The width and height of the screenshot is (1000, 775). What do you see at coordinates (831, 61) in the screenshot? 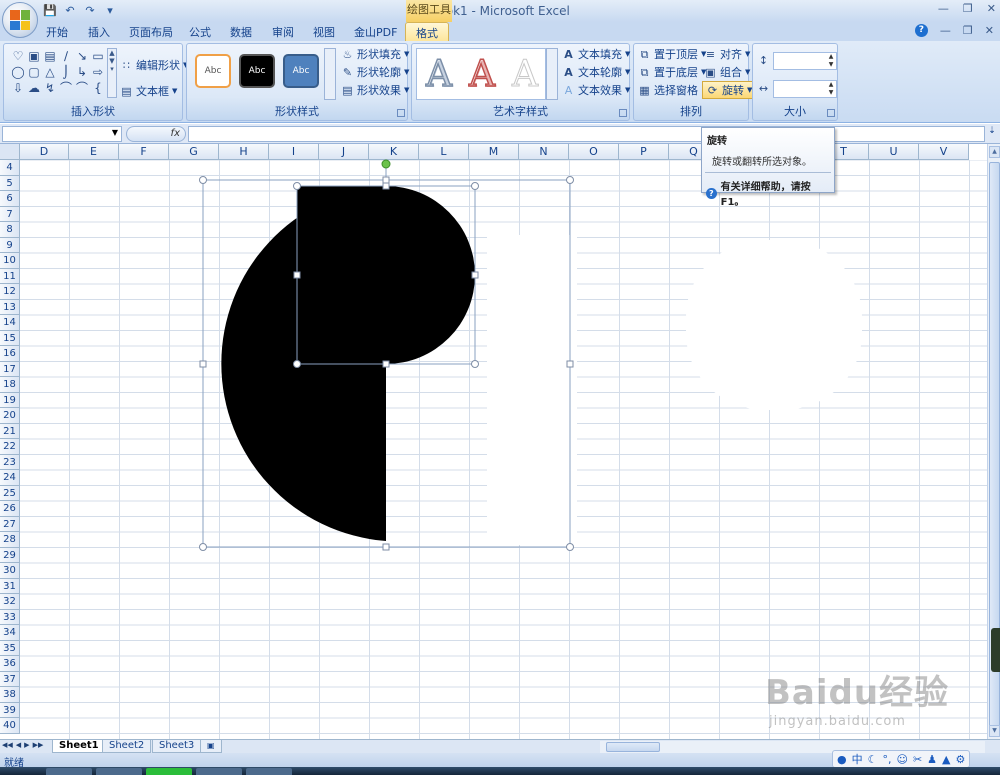
I see `height-spinner: ▲ ▼` at bounding box center [831, 61].